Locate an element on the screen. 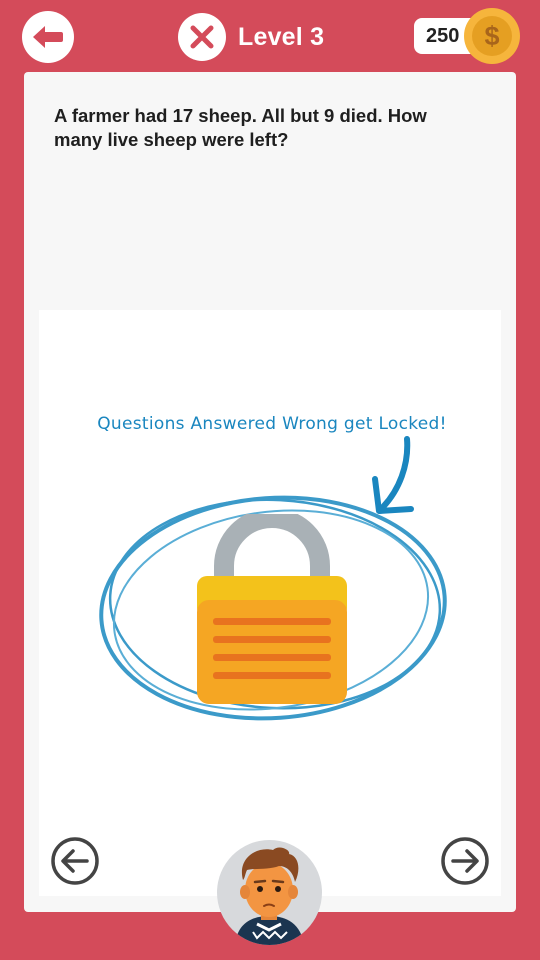  prev-question-button is located at coordinates (75, 861).